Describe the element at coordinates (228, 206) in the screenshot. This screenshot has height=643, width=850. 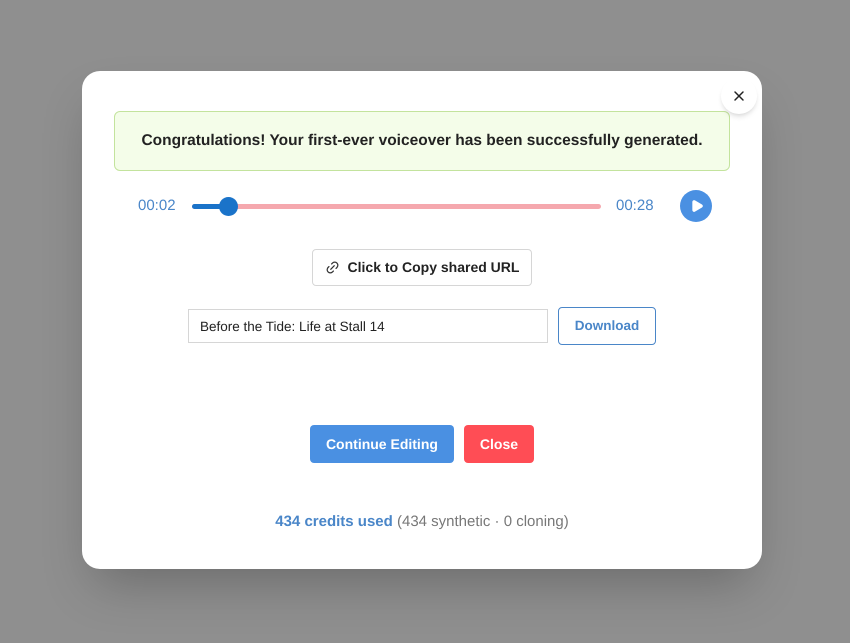
I see `seek-thumb` at that location.